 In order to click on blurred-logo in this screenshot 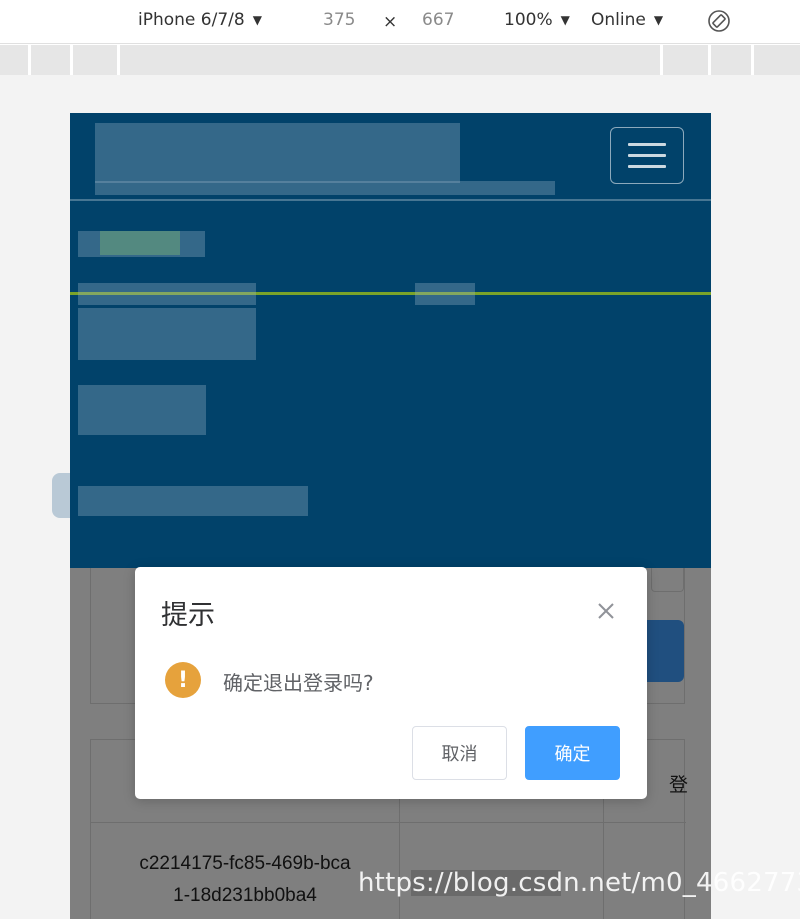, I will do `click(277, 153)`.